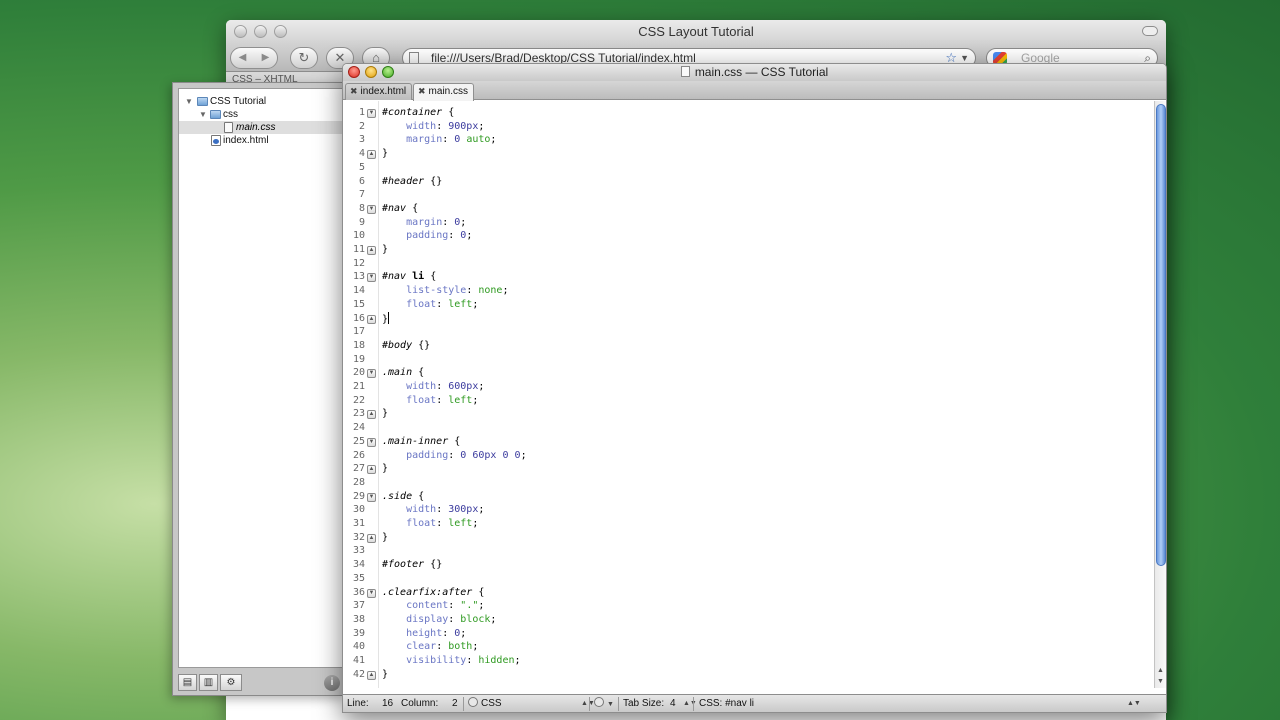 The height and width of the screenshot is (720, 1280). Describe the element at coordinates (424, 634) in the screenshot. I see `code-line: height: 0;` at that location.